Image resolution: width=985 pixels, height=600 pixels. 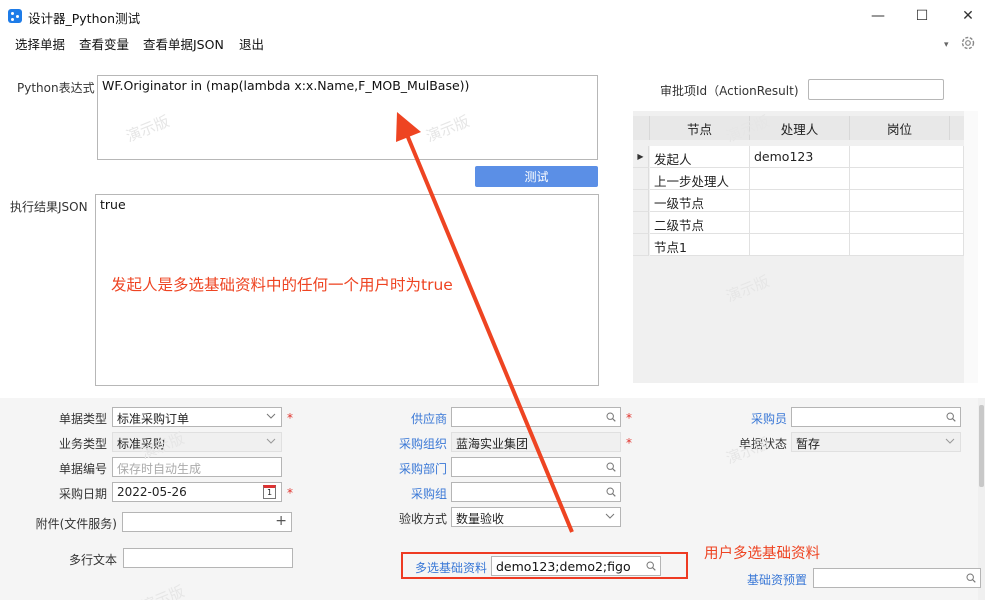 What do you see at coordinates (900, 128) in the screenshot?
I see `grid-col-post: 岗位` at bounding box center [900, 128].